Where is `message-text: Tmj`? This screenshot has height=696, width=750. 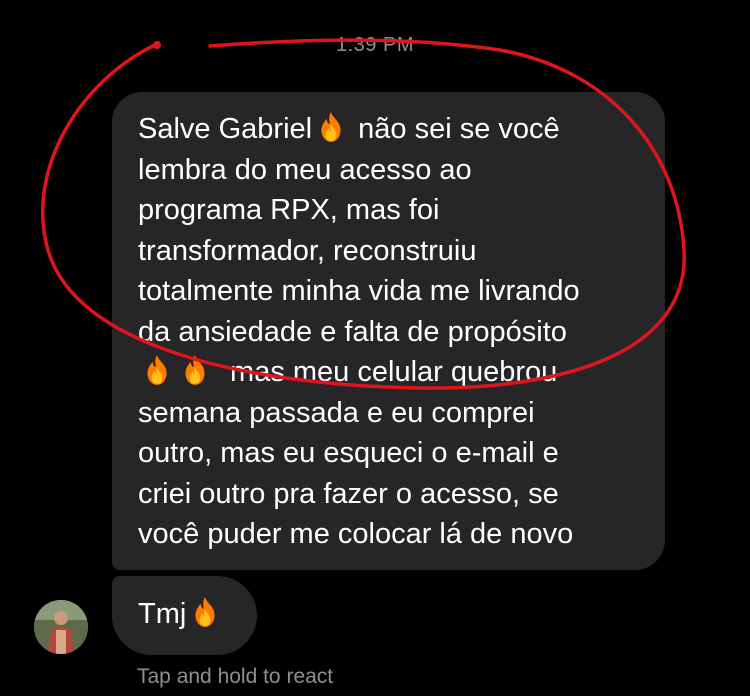
message-text: Tmj is located at coordinates (162, 614).